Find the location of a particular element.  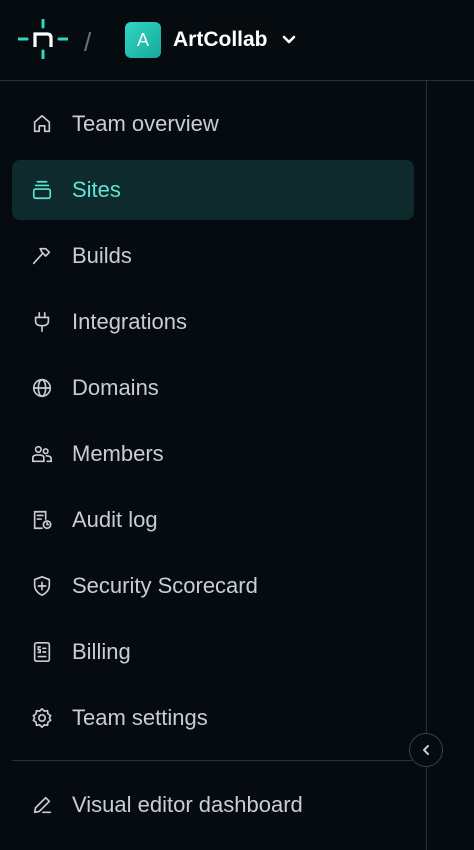

sidebar-item-domains: Domains is located at coordinates (213, 388).